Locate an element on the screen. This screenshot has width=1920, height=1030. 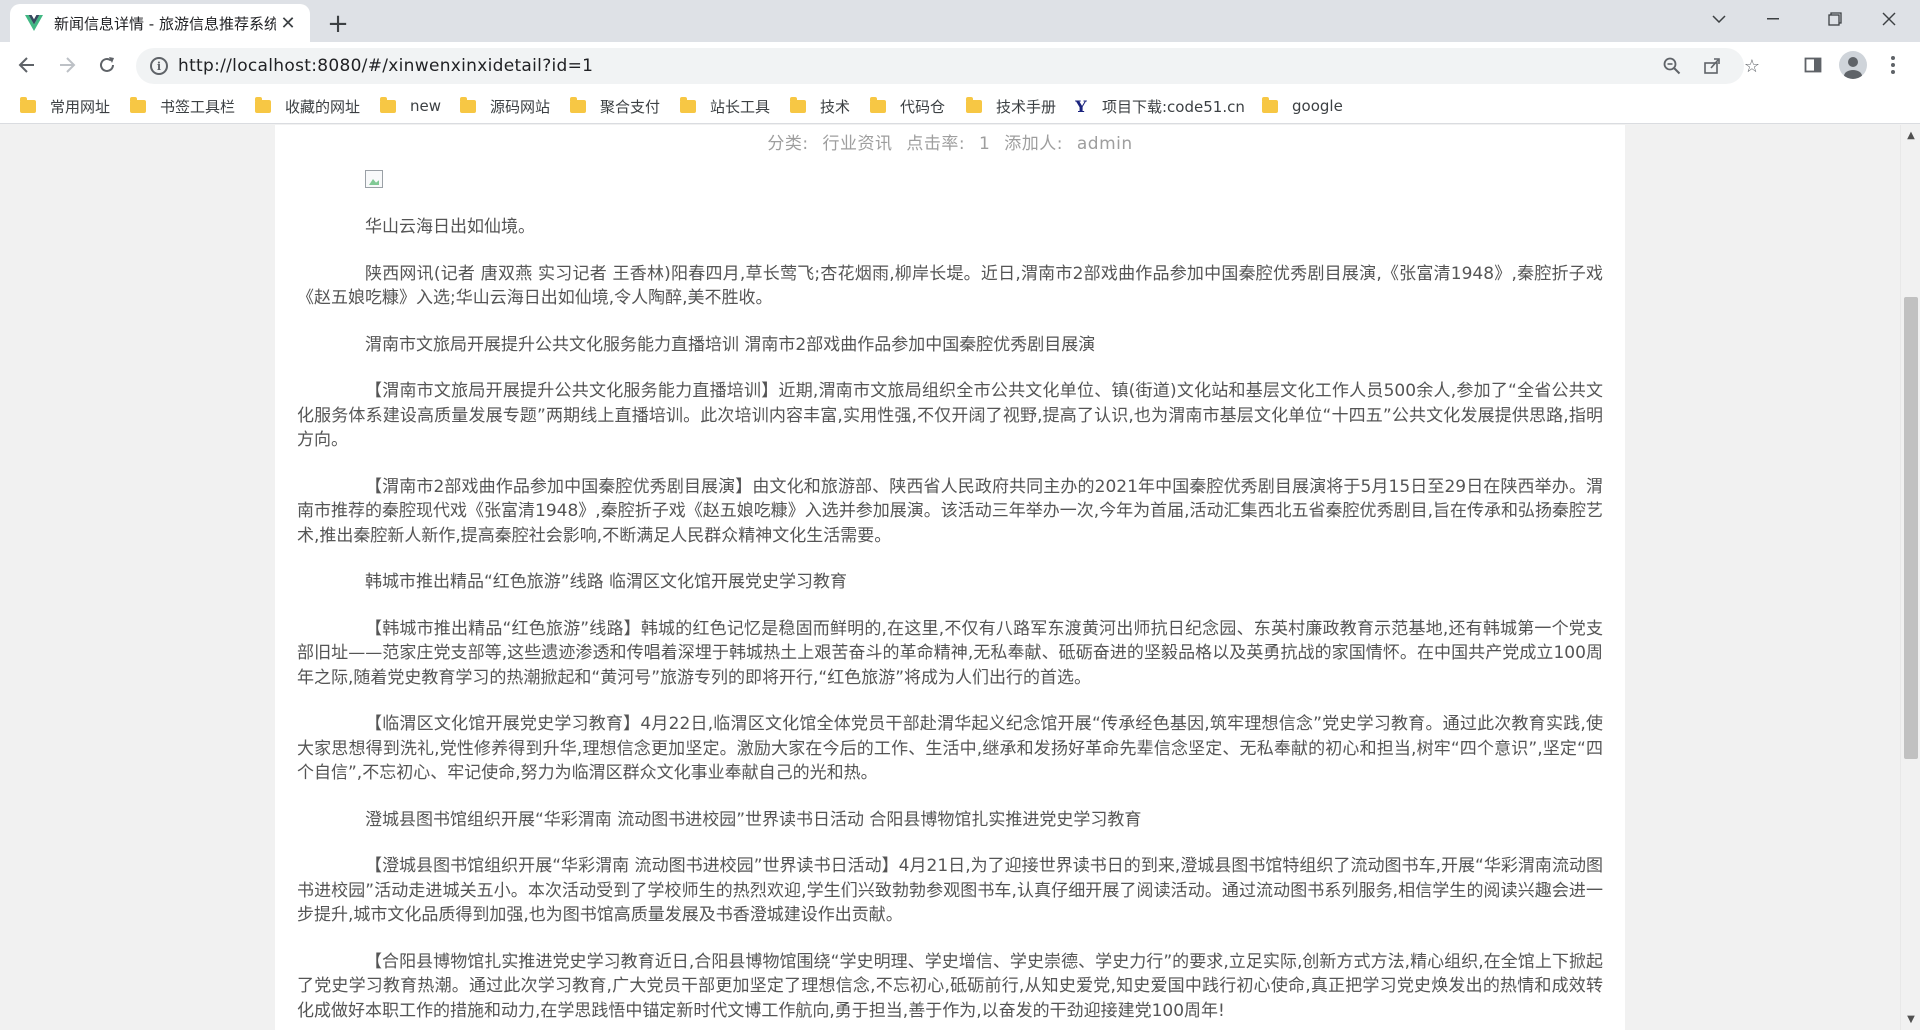
bookmark-label: 代码仓 is located at coordinates (923, 106).